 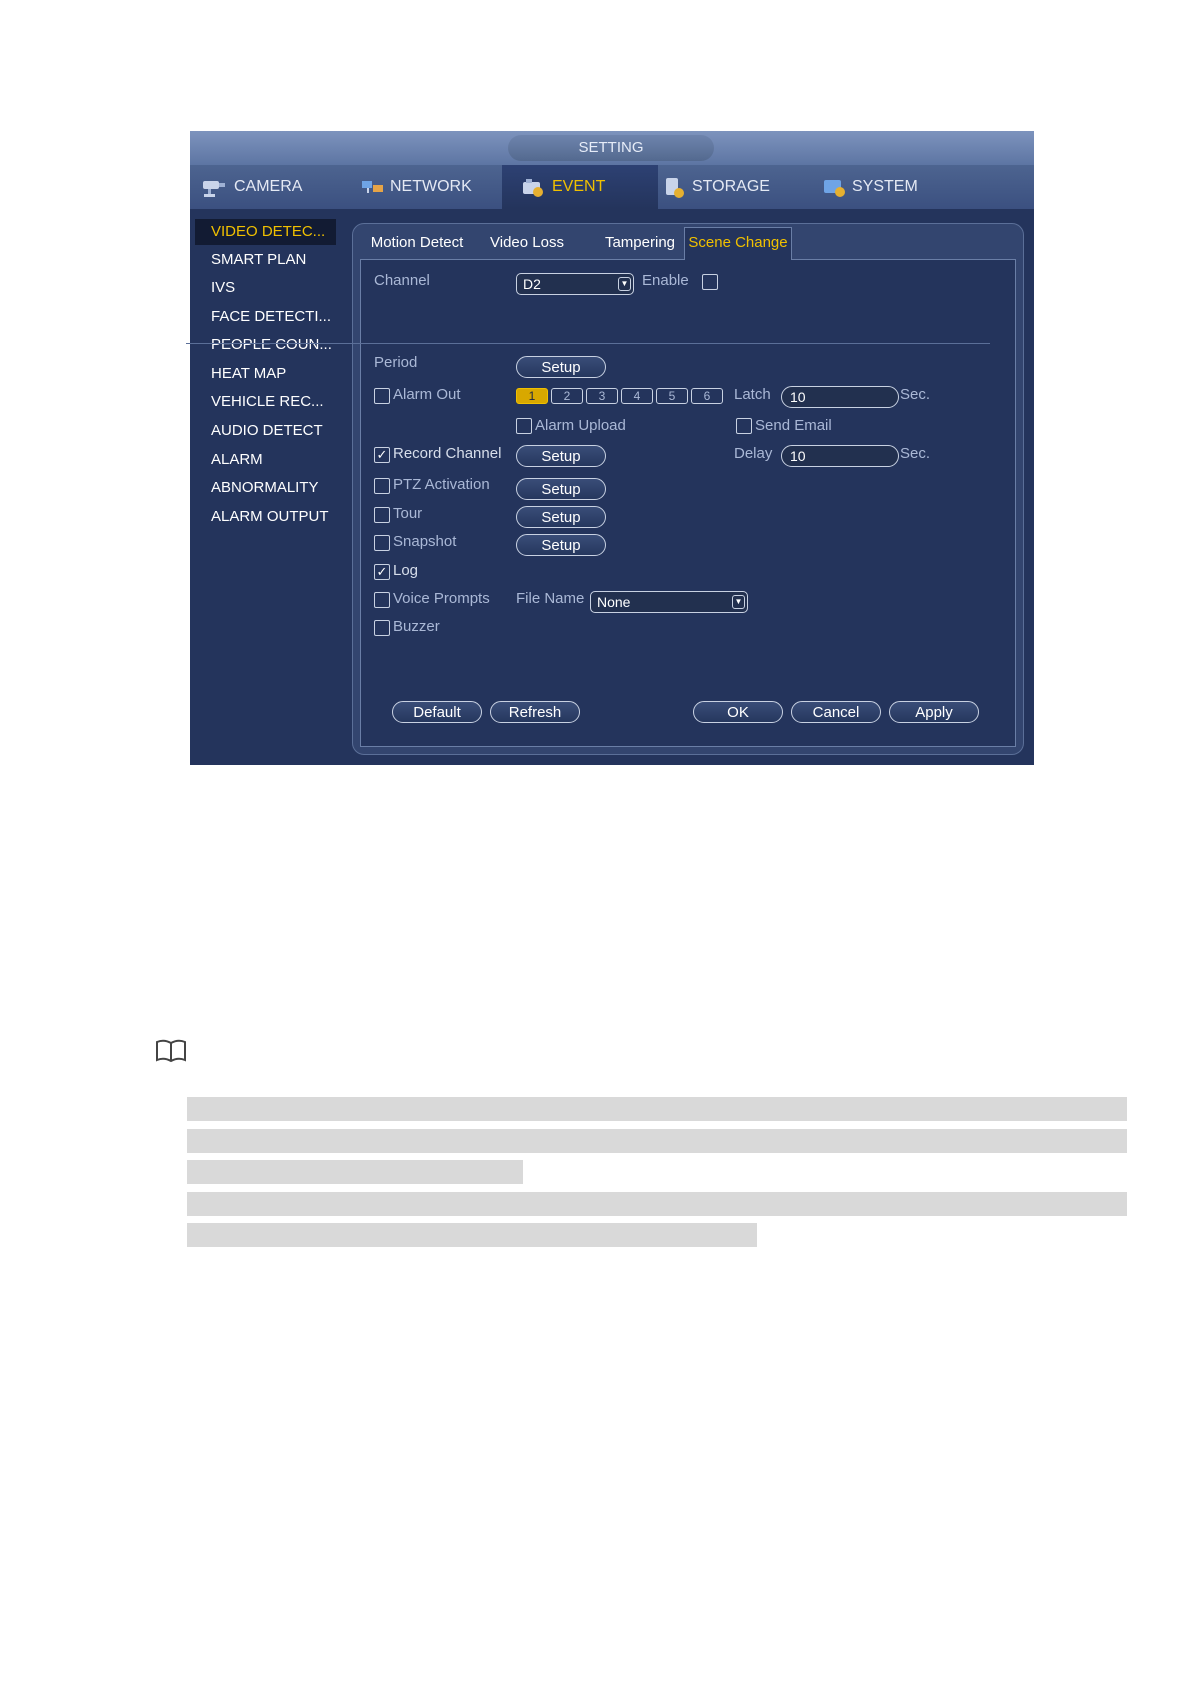 I want to click on sidebar-item-abnormality: ABNORMALITY, so click(x=265, y=488).